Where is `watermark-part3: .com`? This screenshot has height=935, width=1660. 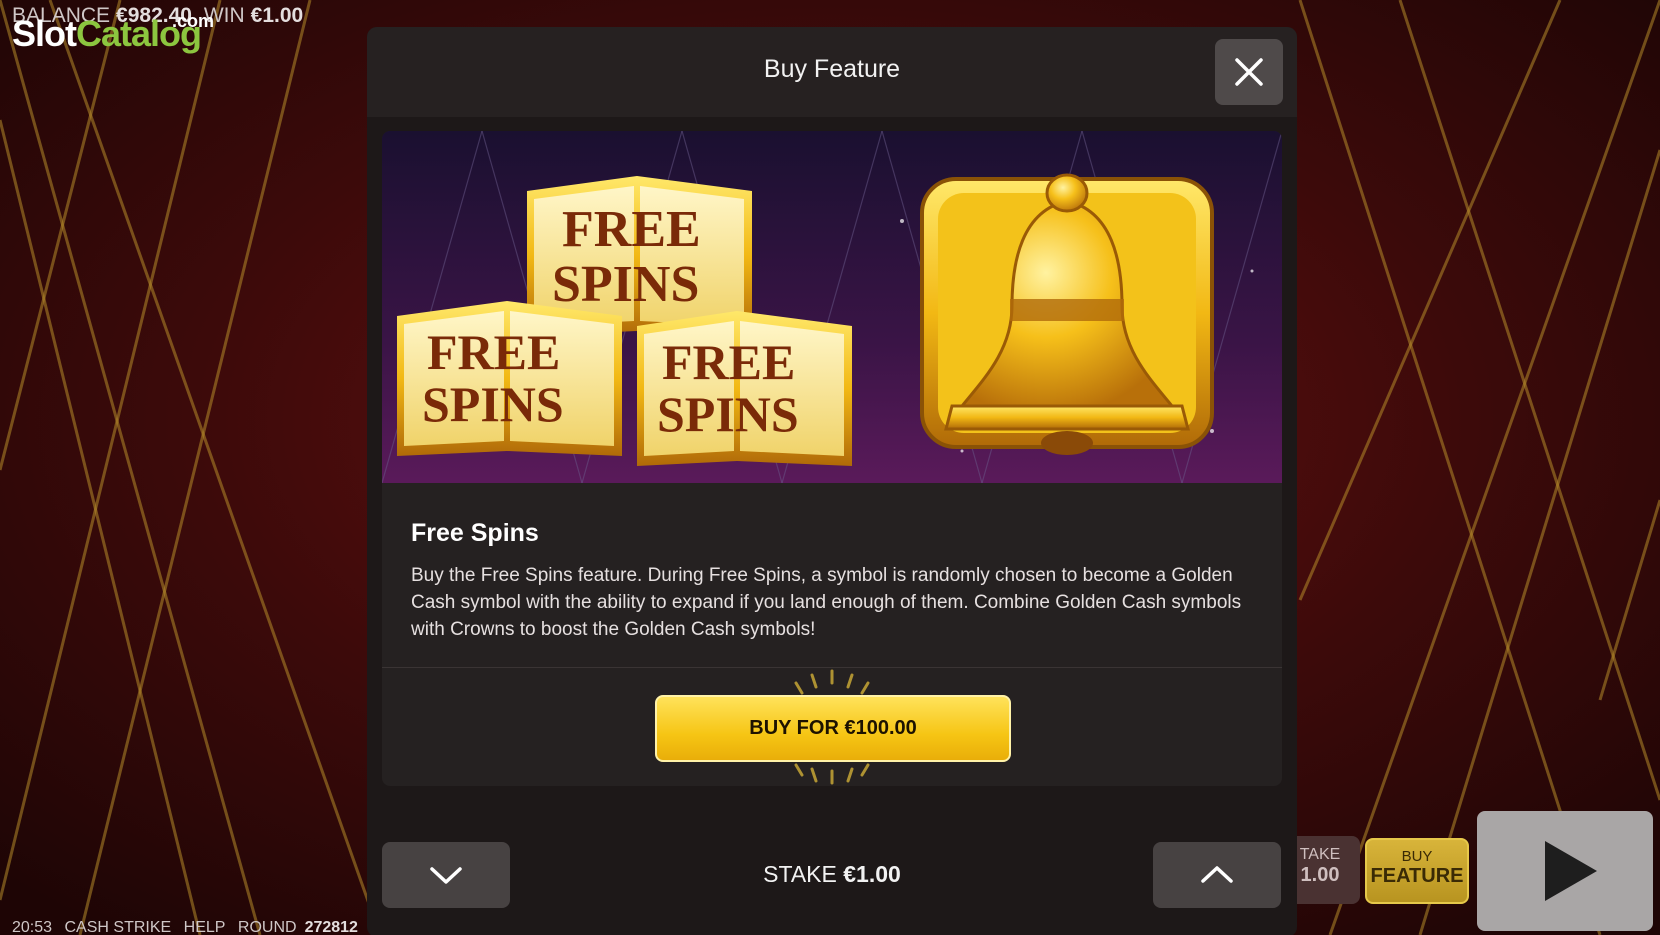
watermark-part3: .com is located at coordinates (193, 21).